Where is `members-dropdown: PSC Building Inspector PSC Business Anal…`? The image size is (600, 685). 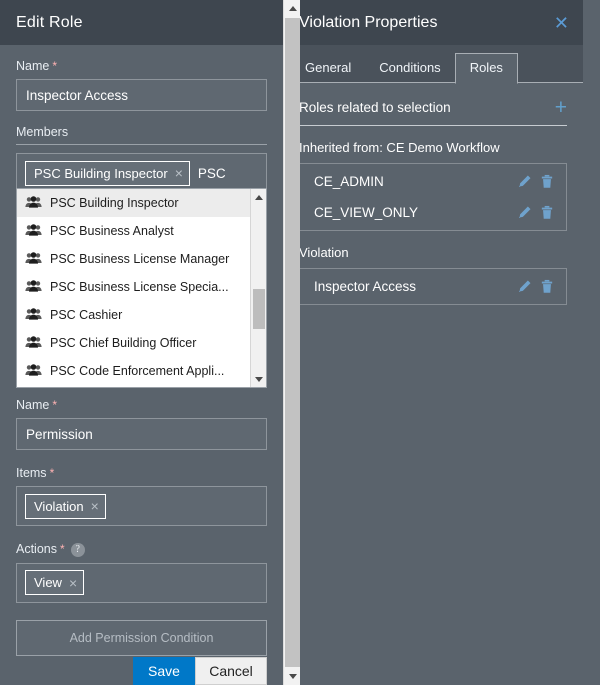
members-dropdown: PSC Building Inspector PSC Business Anal… is located at coordinates (141, 288).